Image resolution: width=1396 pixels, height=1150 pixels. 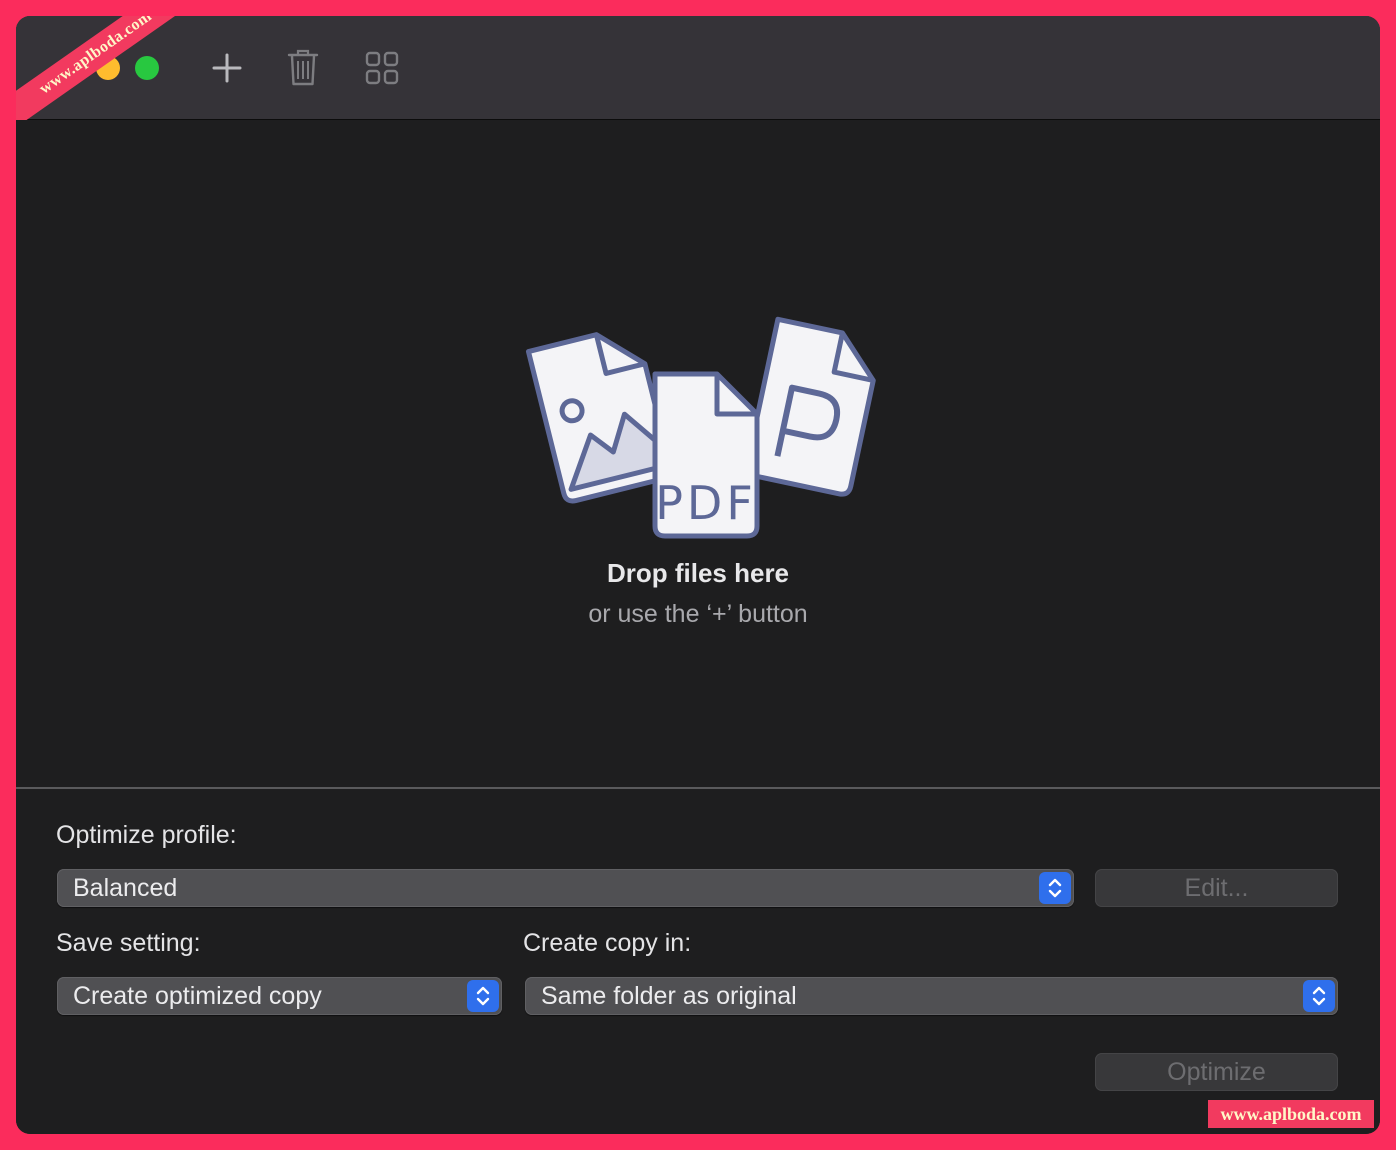 What do you see at coordinates (706, 503) in the screenshot?
I see `pdf-label: PDF` at bounding box center [706, 503].